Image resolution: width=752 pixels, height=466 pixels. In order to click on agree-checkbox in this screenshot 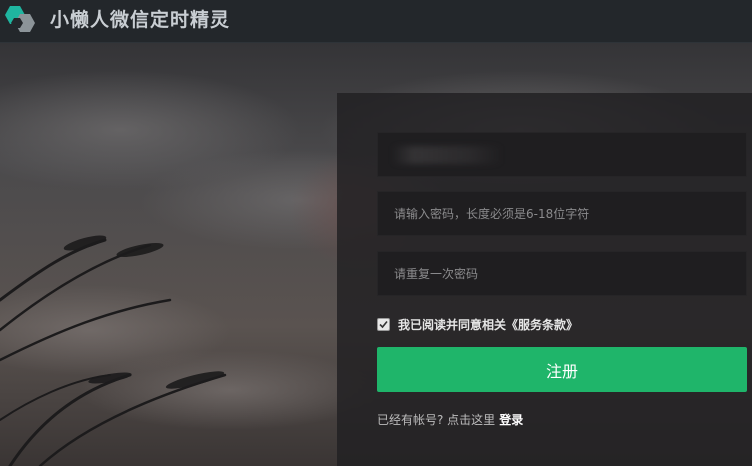, I will do `click(383, 324)`.